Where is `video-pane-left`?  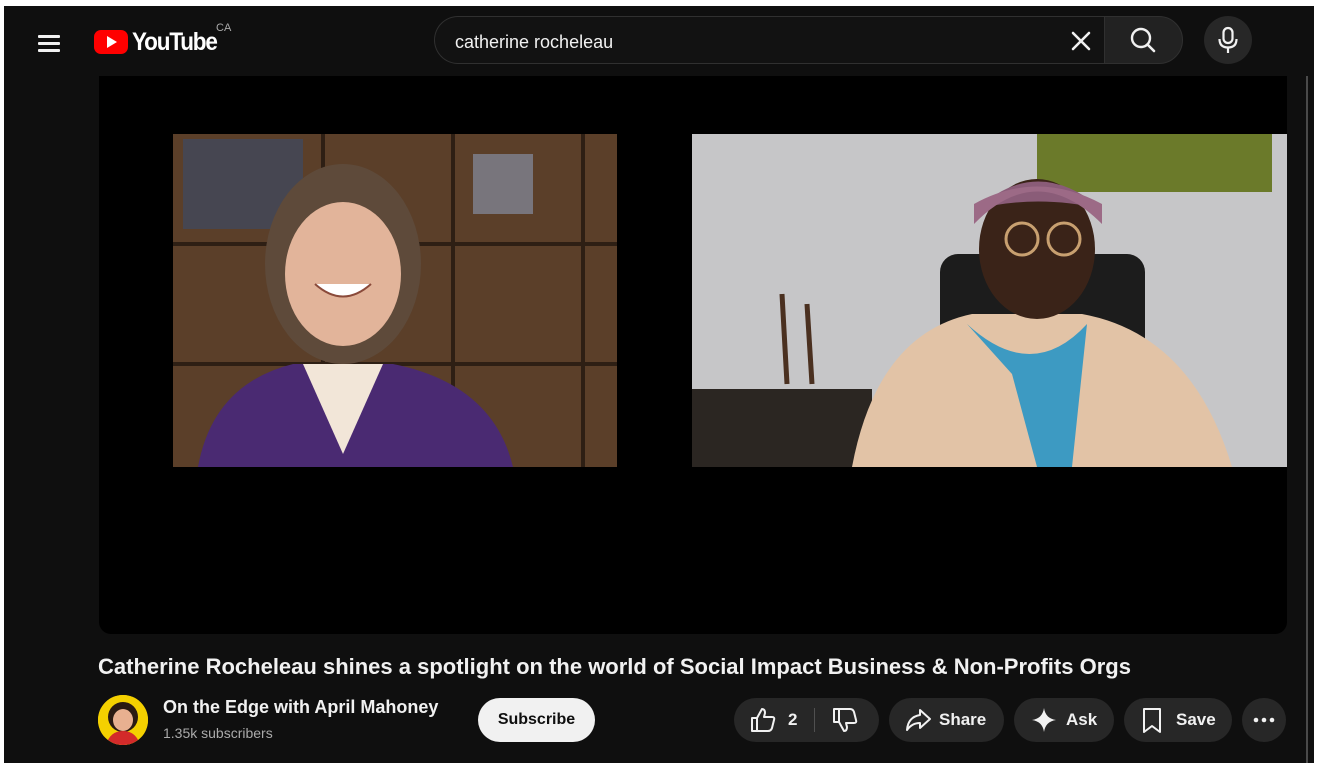
video-pane-left is located at coordinates (395, 300).